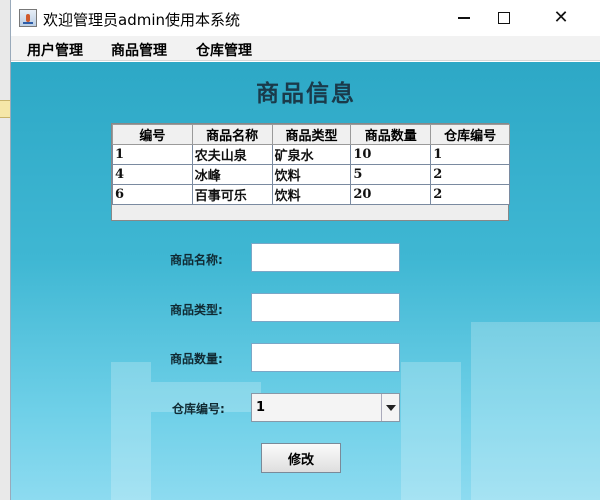 The image size is (600, 500). Describe the element at coordinates (5, 109) in the screenshot. I see `background-highlight-strip` at that location.